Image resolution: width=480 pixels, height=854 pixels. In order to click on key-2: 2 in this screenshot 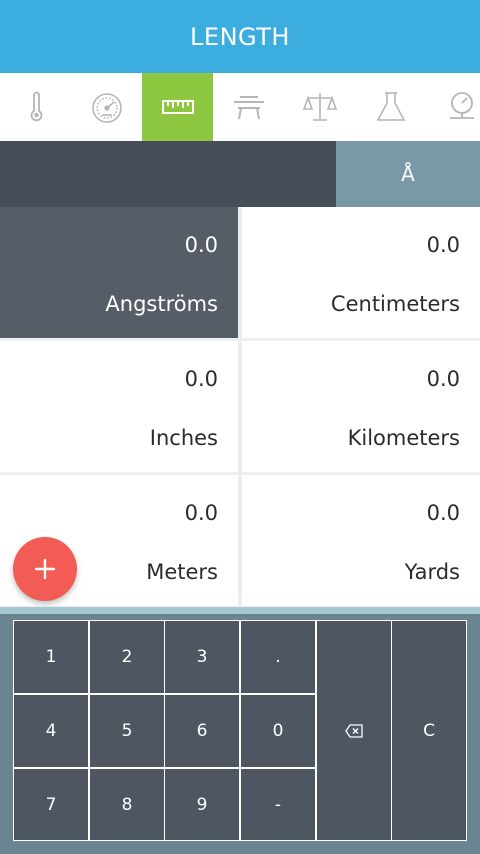, I will do `click(127, 657)`.